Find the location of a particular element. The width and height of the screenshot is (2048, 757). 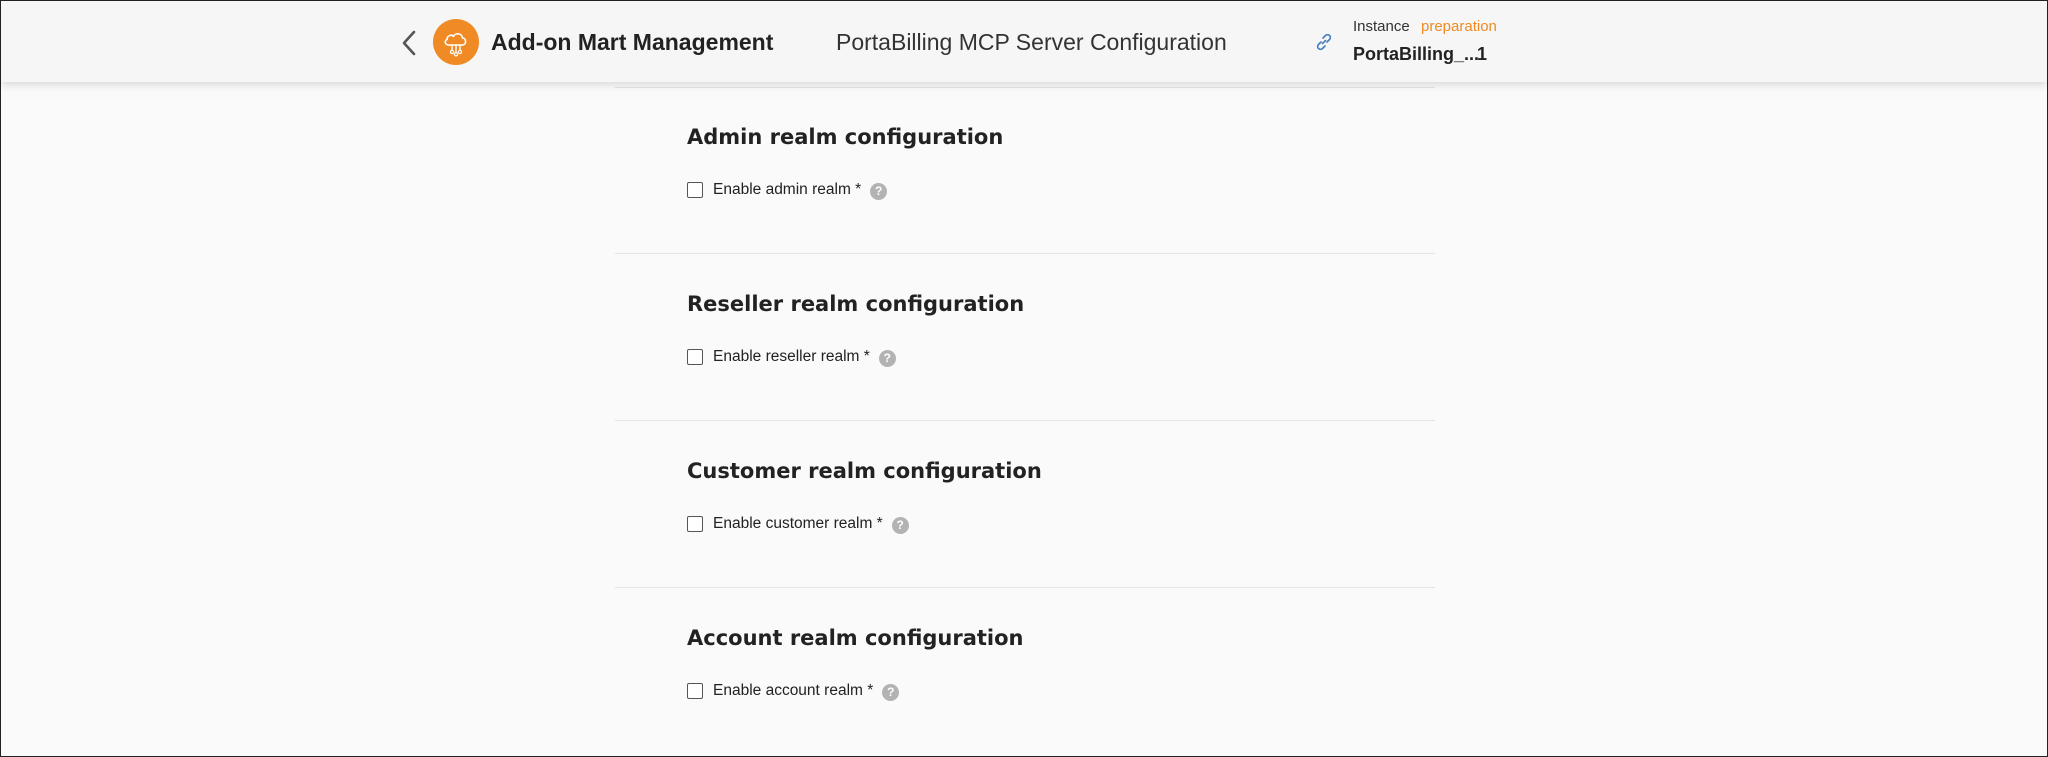

section-title: Customer realm configuration is located at coordinates (864, 471).